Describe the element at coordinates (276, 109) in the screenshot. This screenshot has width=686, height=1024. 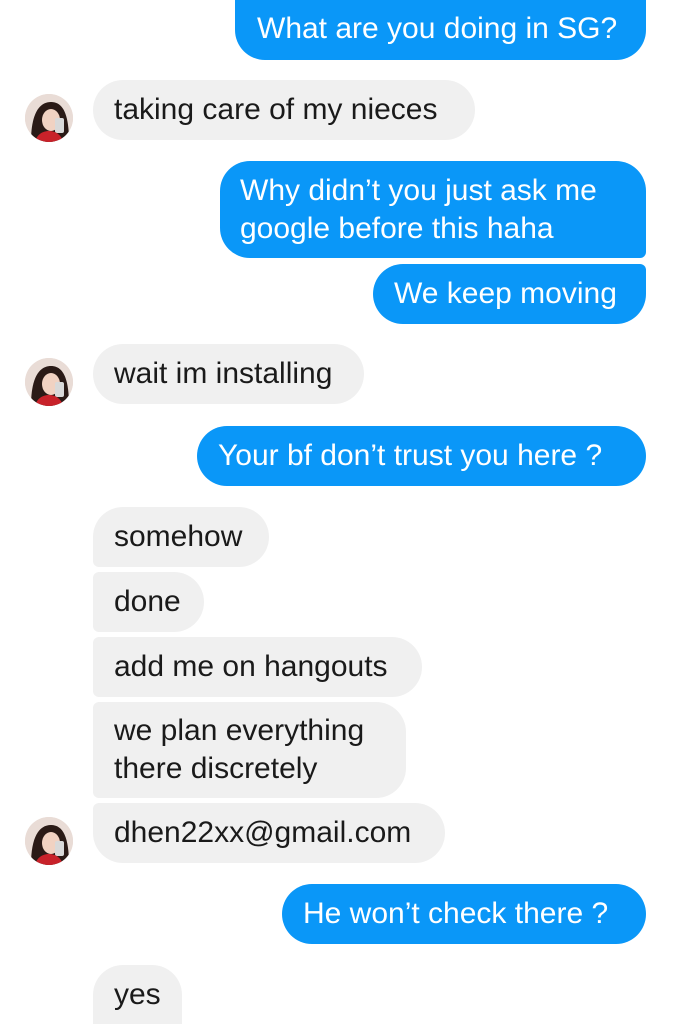
I see `message-text: taking care of my nieces` at that location.